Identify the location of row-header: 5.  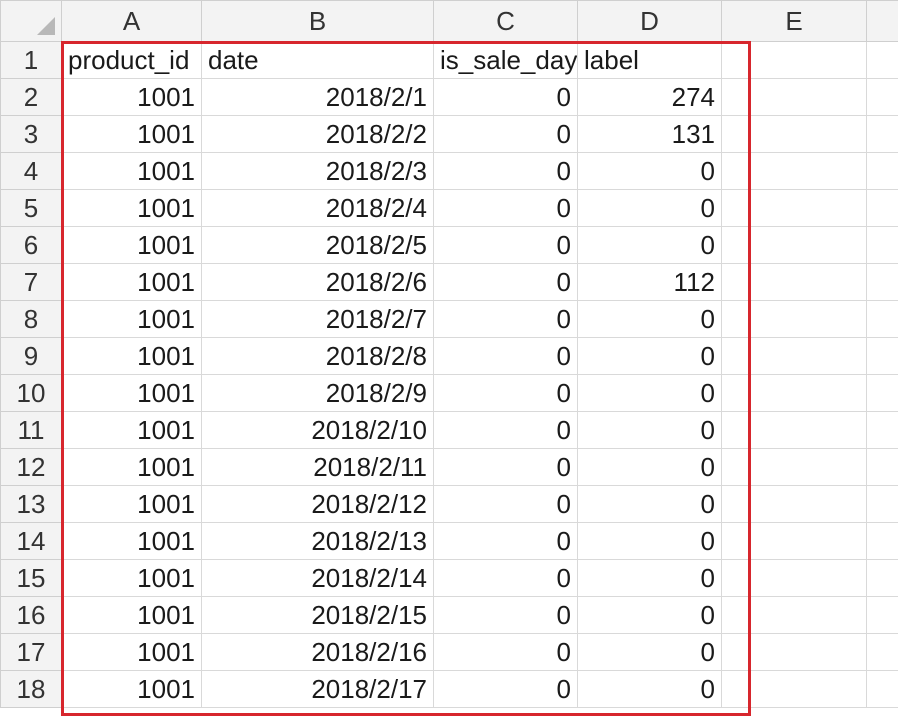
(31, 208).